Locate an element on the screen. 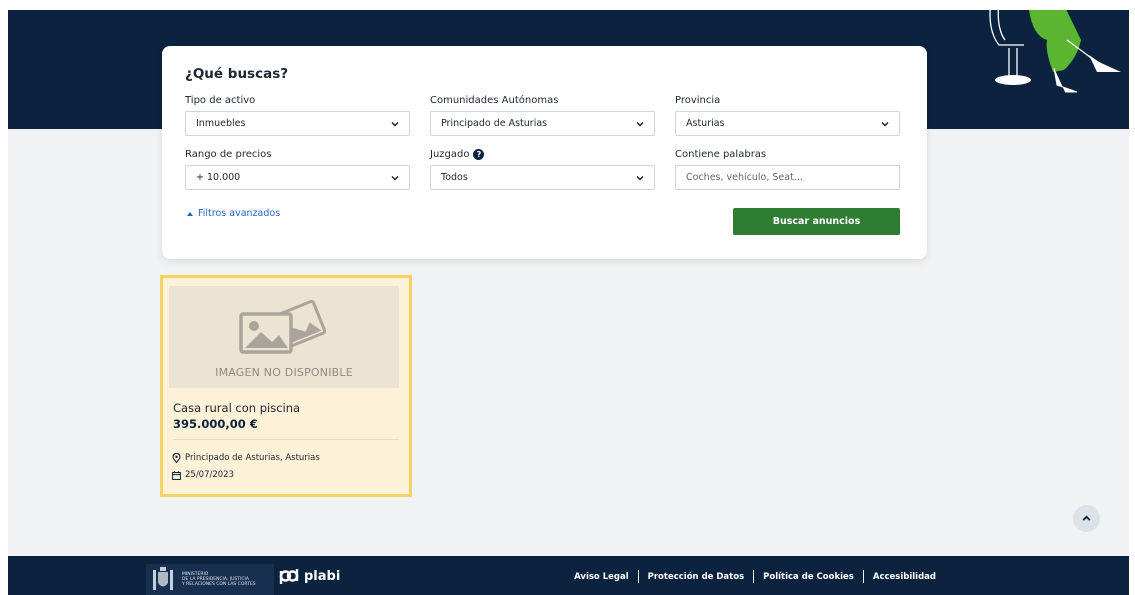 This screenshot has height=595, width=1135. court-label-row: Juzgado ? is located at coordinates (542, 154).